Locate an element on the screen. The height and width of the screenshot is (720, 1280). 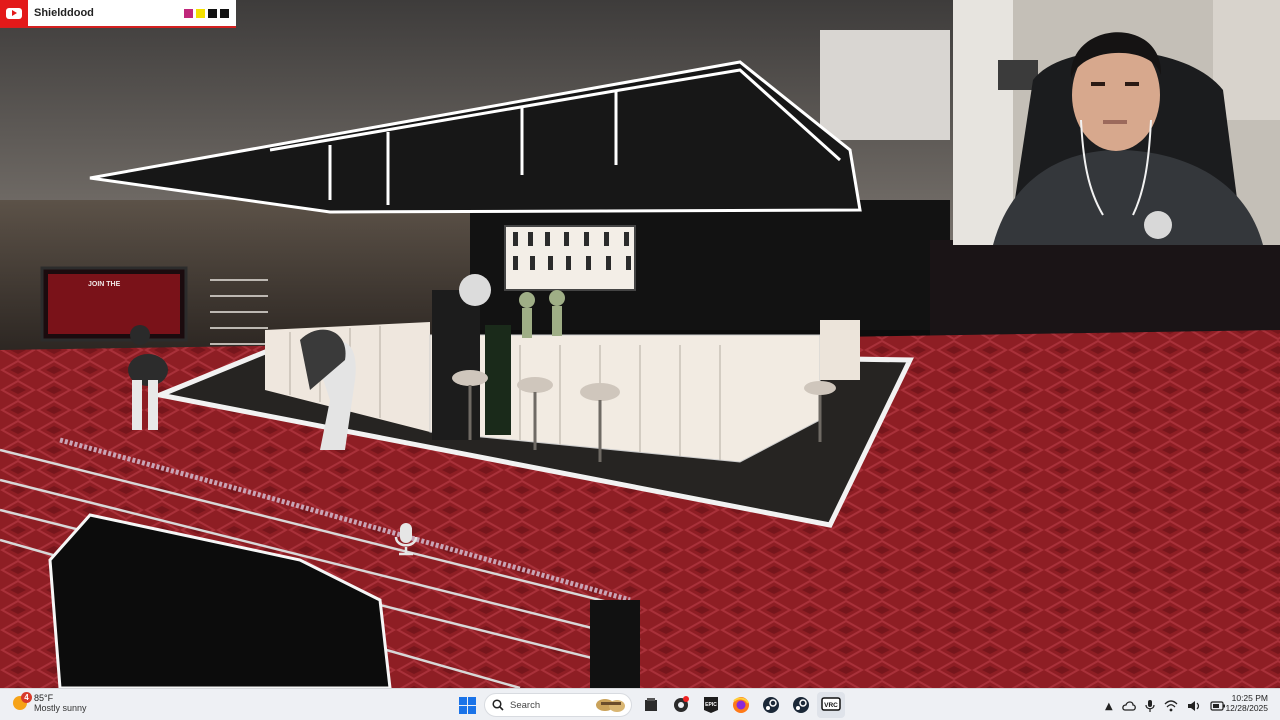
weather-temperature: 85°F is located at coordinates (44, 698).